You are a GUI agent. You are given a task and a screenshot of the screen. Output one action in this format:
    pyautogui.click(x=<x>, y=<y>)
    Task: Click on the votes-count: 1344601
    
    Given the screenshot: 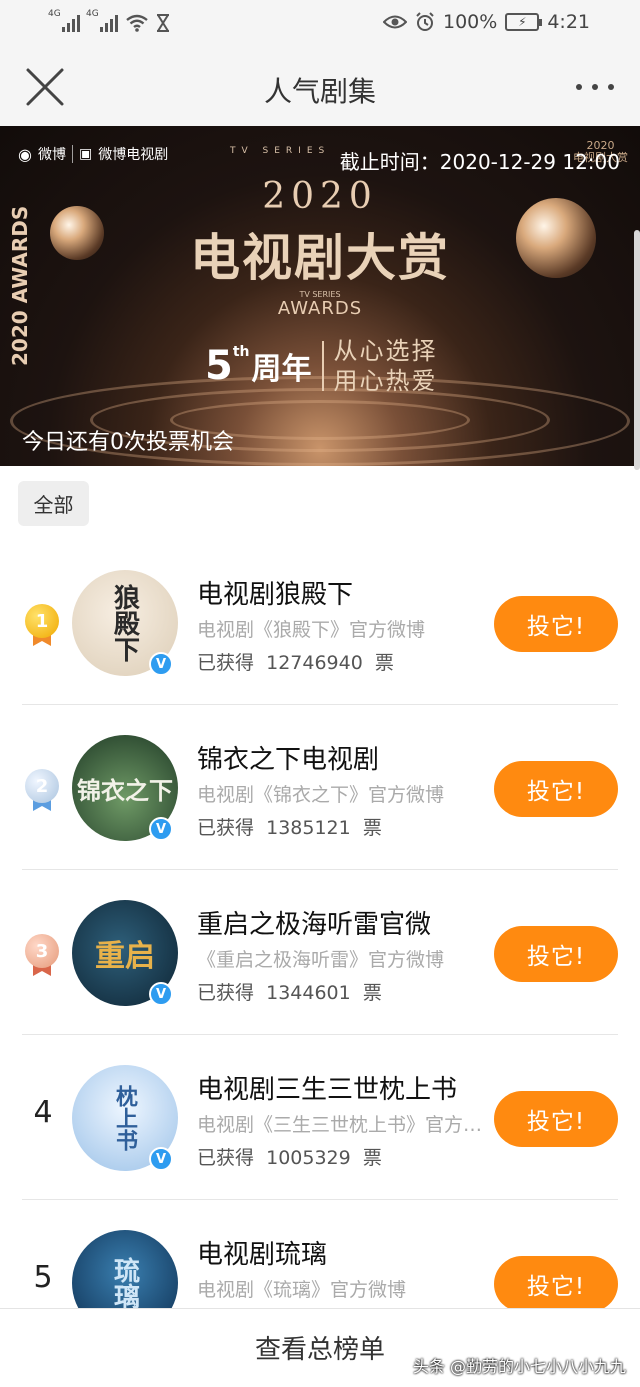 What is the action you would take?
    pyautogui.click(x=308, y=993)
    